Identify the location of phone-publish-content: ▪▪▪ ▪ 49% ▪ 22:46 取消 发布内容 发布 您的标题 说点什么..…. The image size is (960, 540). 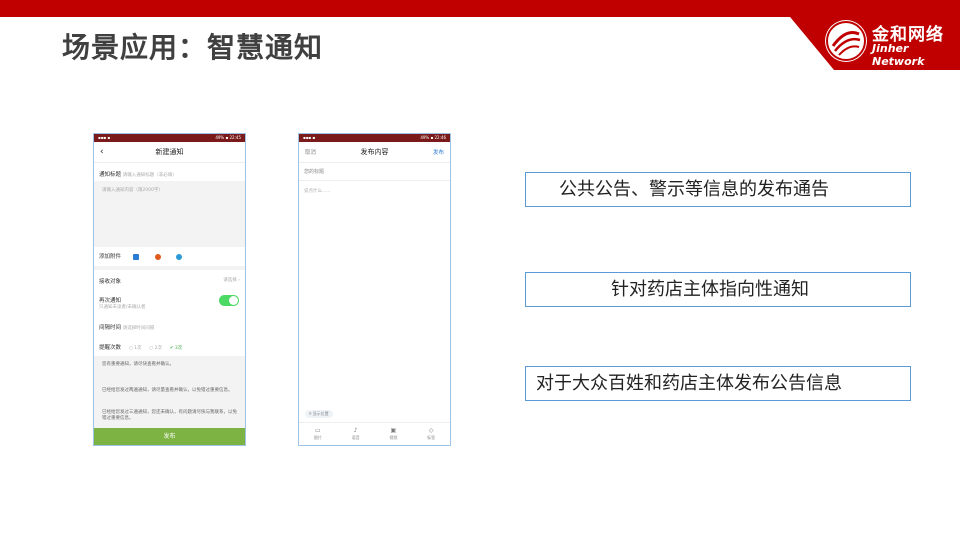
(374, 289).